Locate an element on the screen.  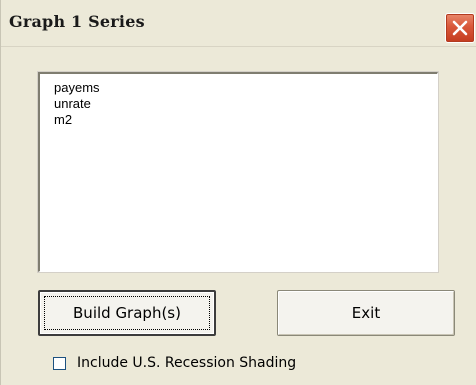
build-graphs-label: Build Graph(s) is located at coordinates (127, 313).